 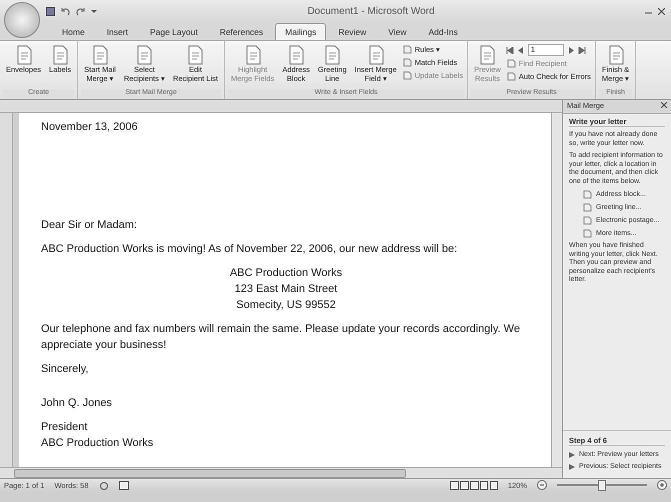 What do you see at coordinates (50, 11) in the screenshot?
I see `save-icon` at bounding box center [50, 11].